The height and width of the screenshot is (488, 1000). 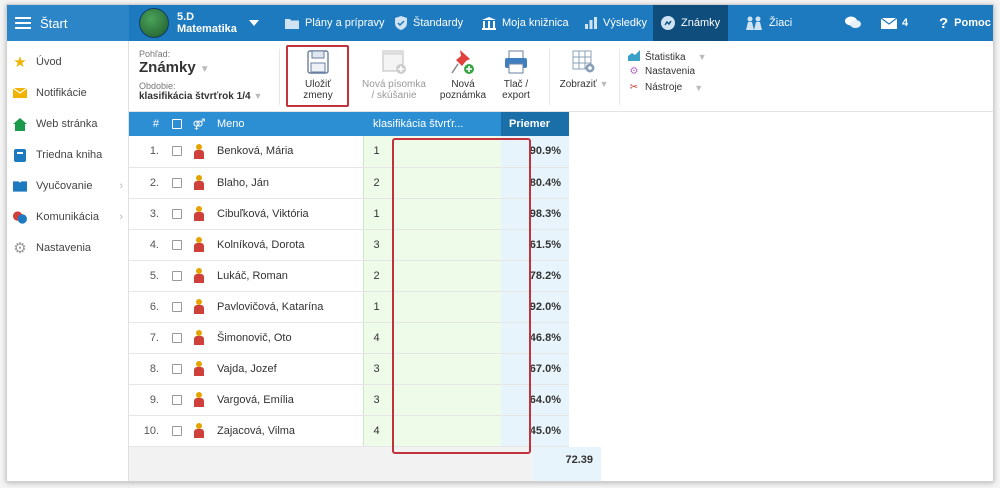 I want to click on average-cell: 46.8%, so click(x=535, y=338).